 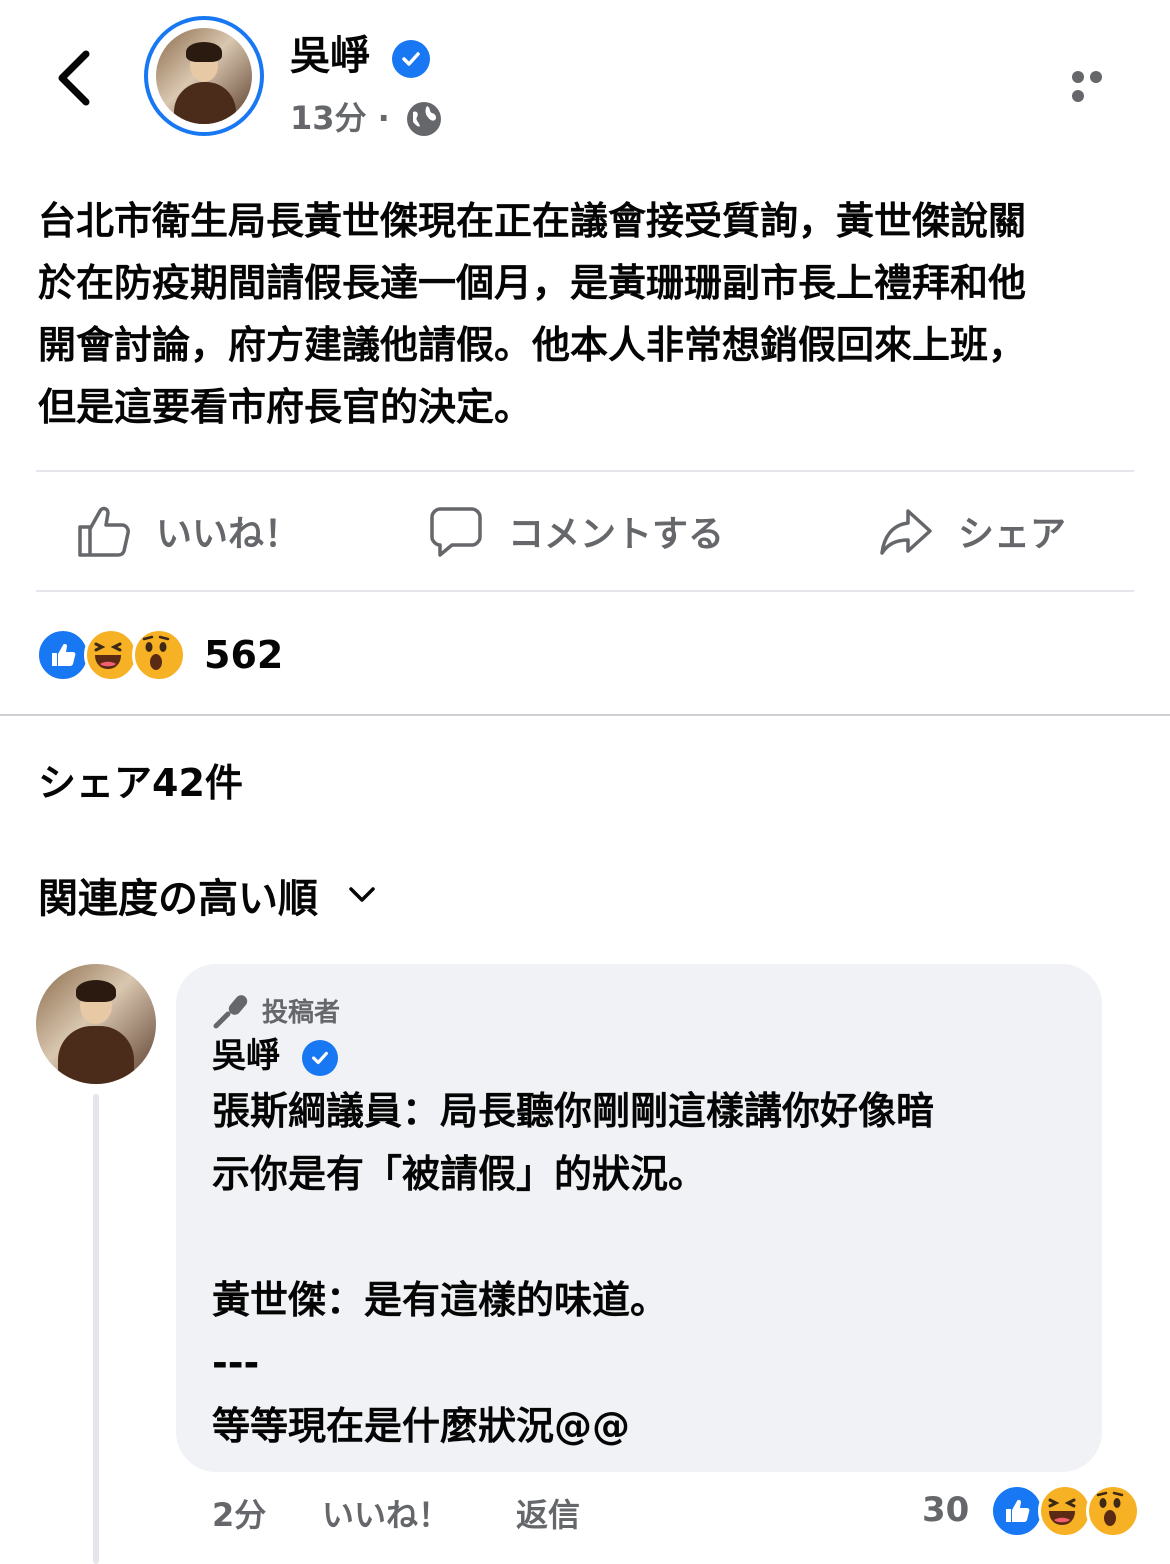 I want to click on comment-sort-dropdown: 関連度の高い順, so click(x=207, y=895).